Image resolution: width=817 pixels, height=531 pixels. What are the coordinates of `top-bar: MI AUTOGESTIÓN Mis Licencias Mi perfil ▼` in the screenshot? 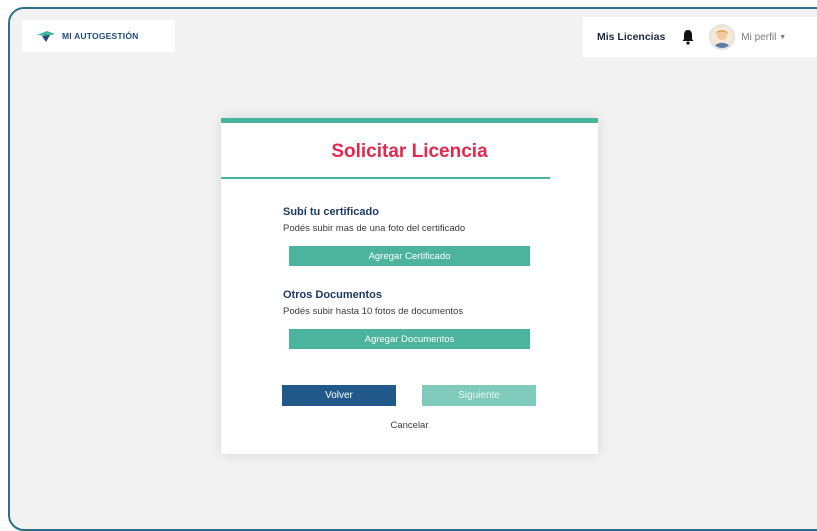 It's located at (413, 35).